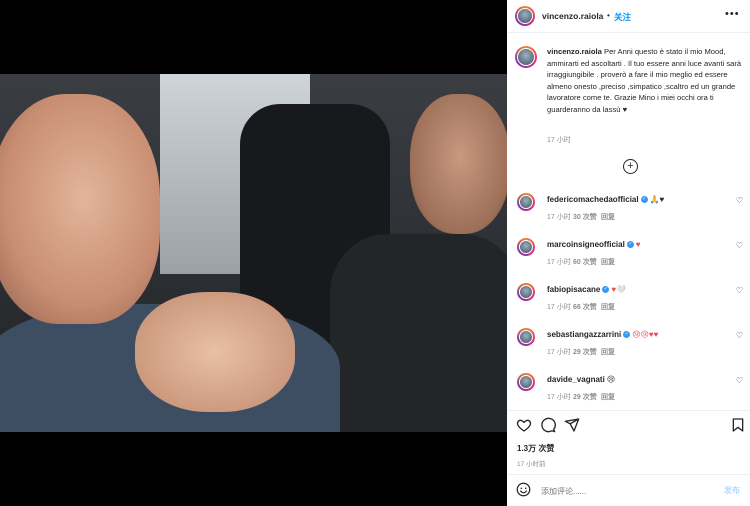 The height and width of the screenshot is (506, 750). What do you see at coordinates (584, 334) in the screenshot?
I see `comment-username: sebastiangazzarrini` at bounding box center [584, 334].